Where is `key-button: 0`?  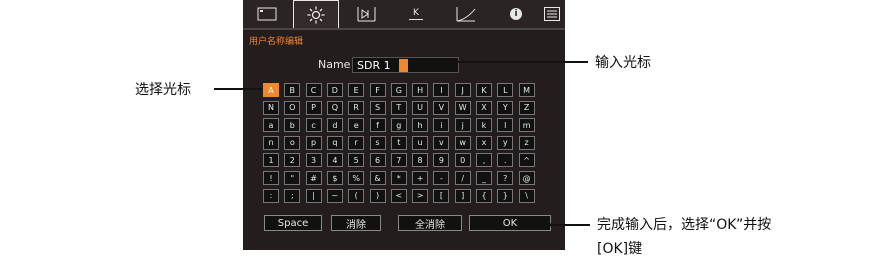
key-button: 0 is located at coordinates (462, 160).